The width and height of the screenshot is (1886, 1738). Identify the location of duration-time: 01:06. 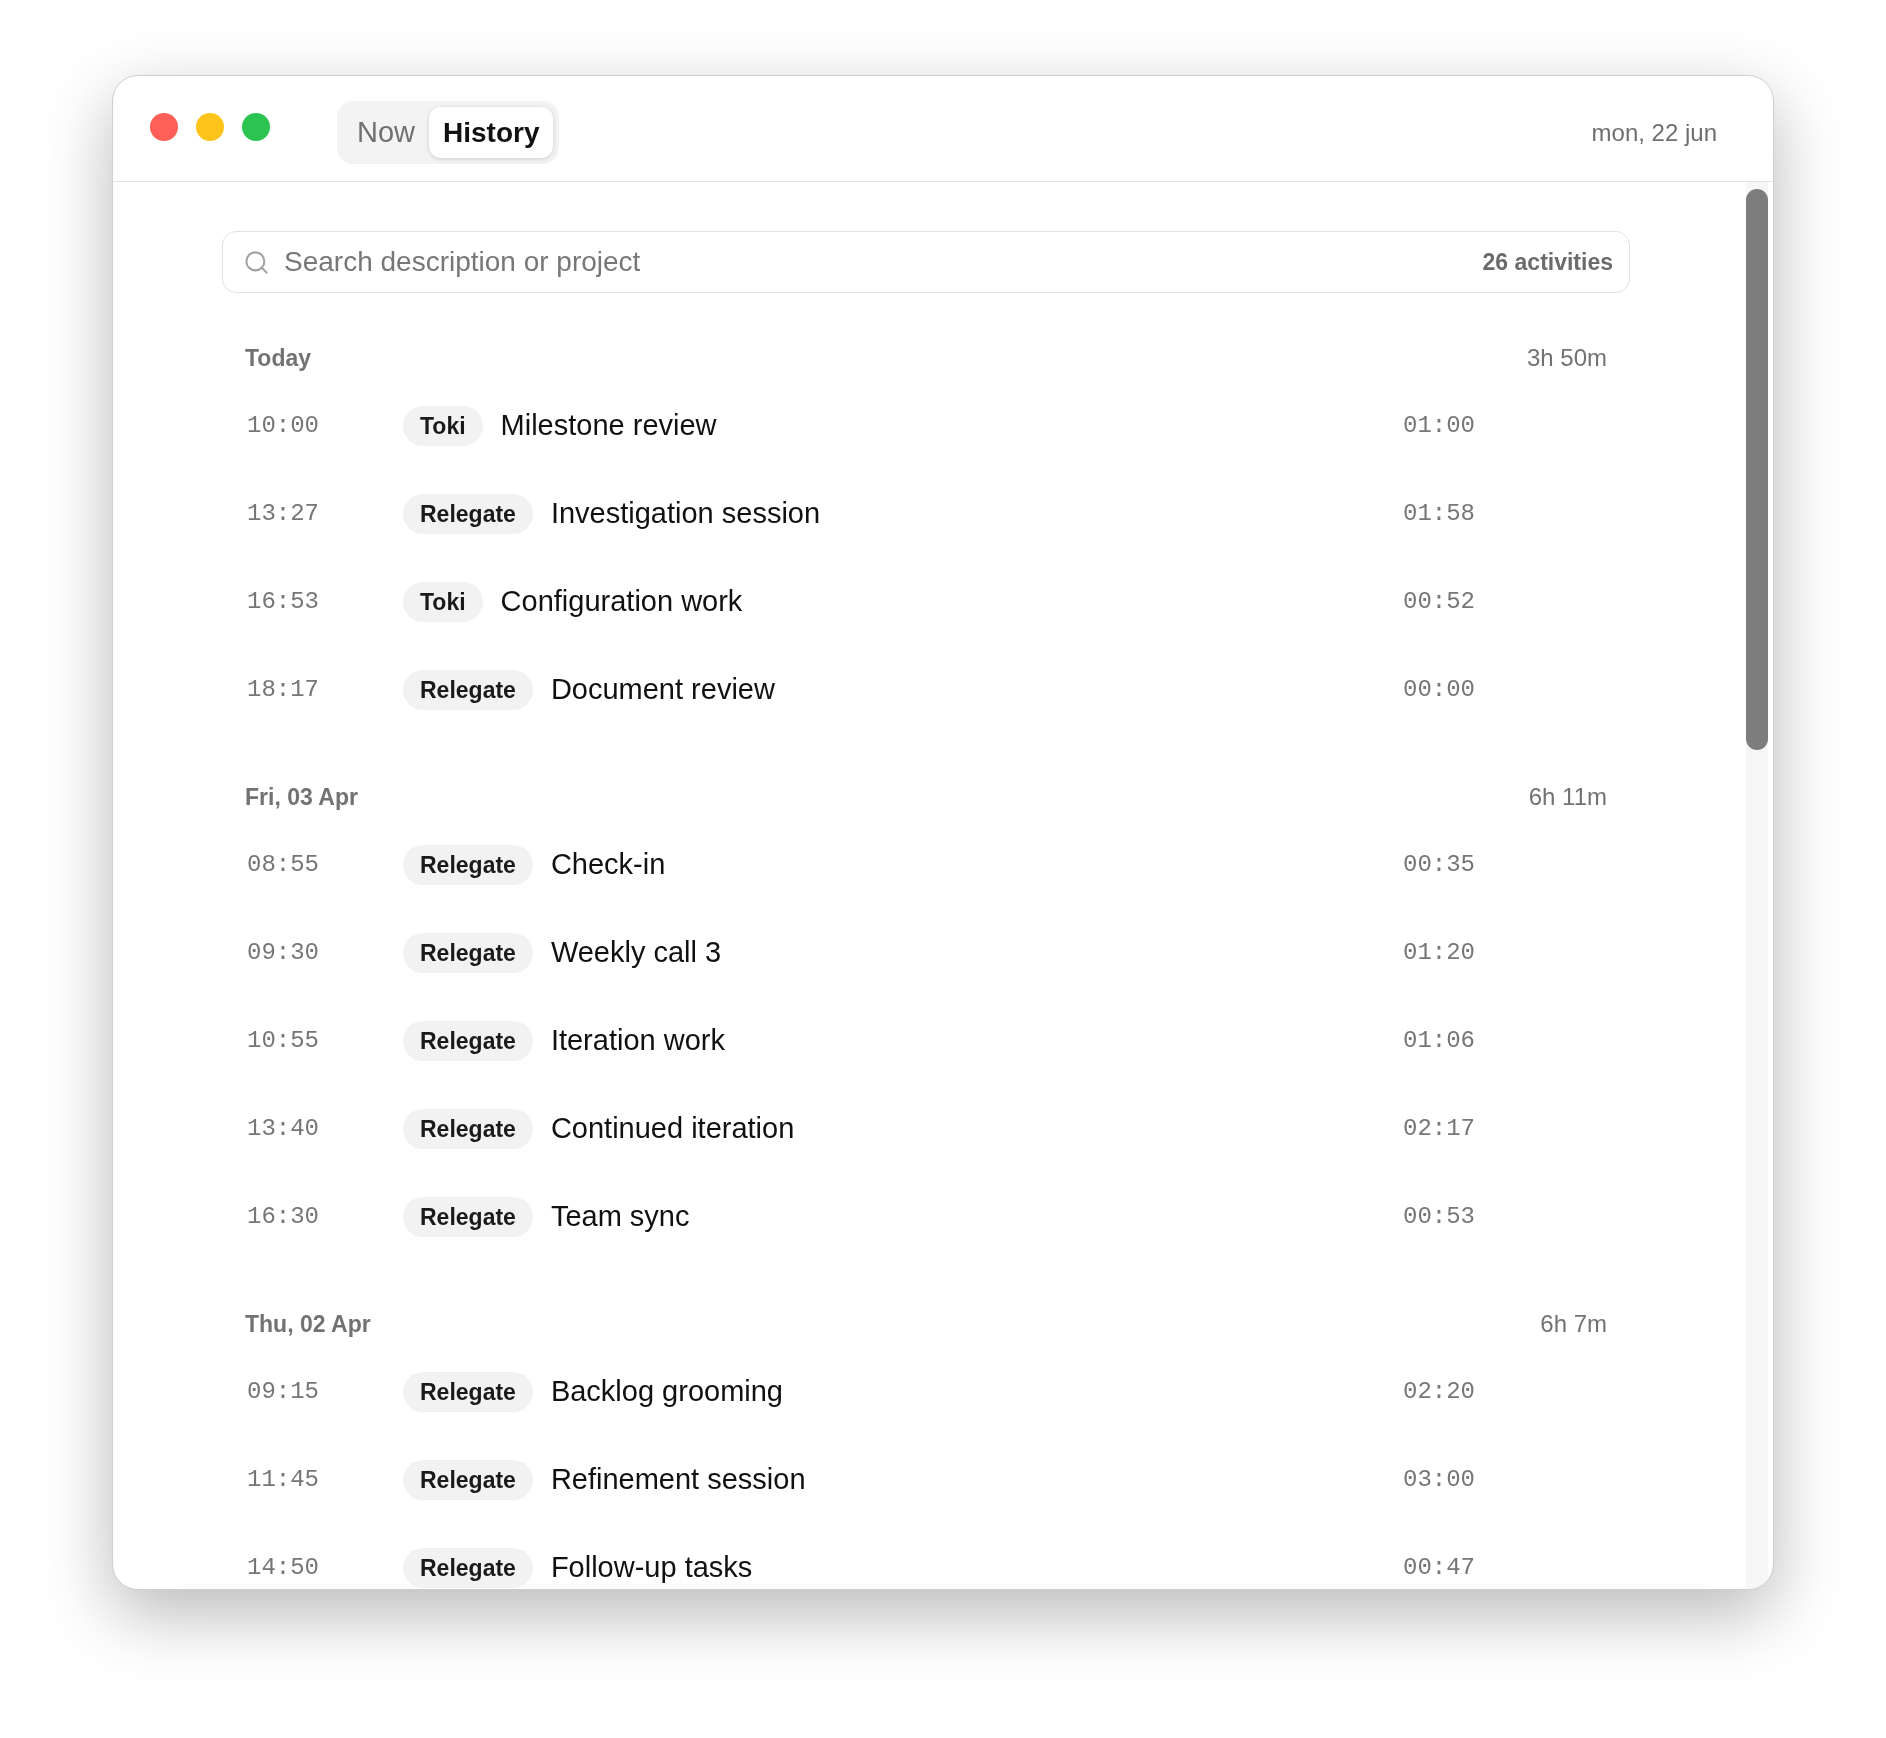
(1439, 1041).